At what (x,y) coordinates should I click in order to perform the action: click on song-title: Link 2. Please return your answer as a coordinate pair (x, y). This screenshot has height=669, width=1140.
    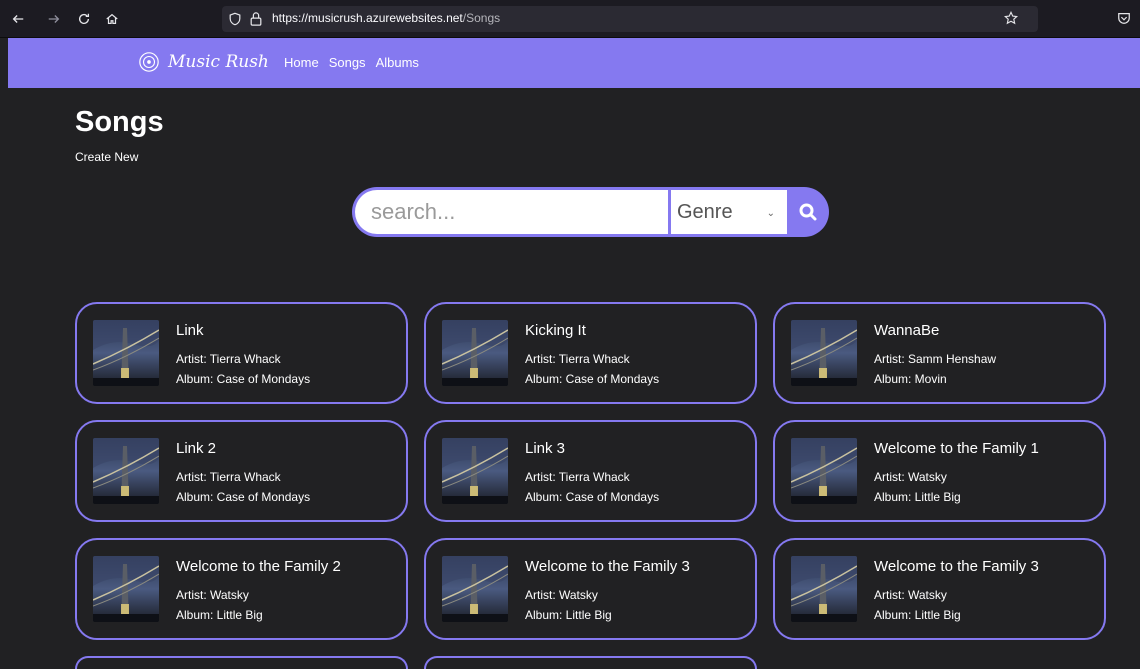
    Looking at the image, I should click on (196, 448).